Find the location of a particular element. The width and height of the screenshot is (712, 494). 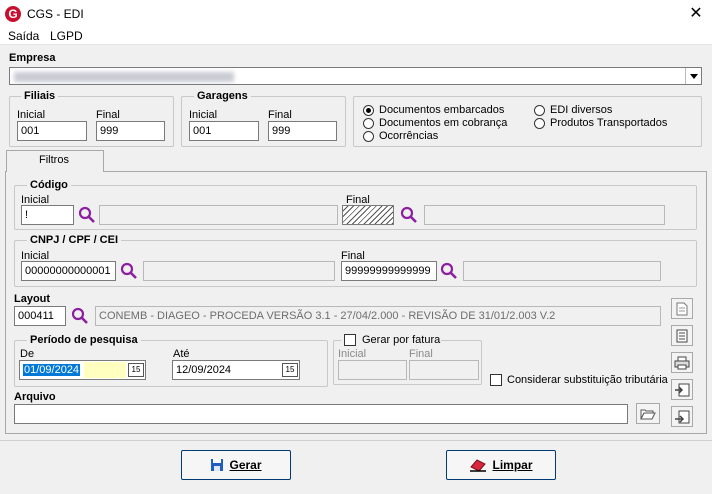

chevron-down-icon is located at coordinates (694, 76).